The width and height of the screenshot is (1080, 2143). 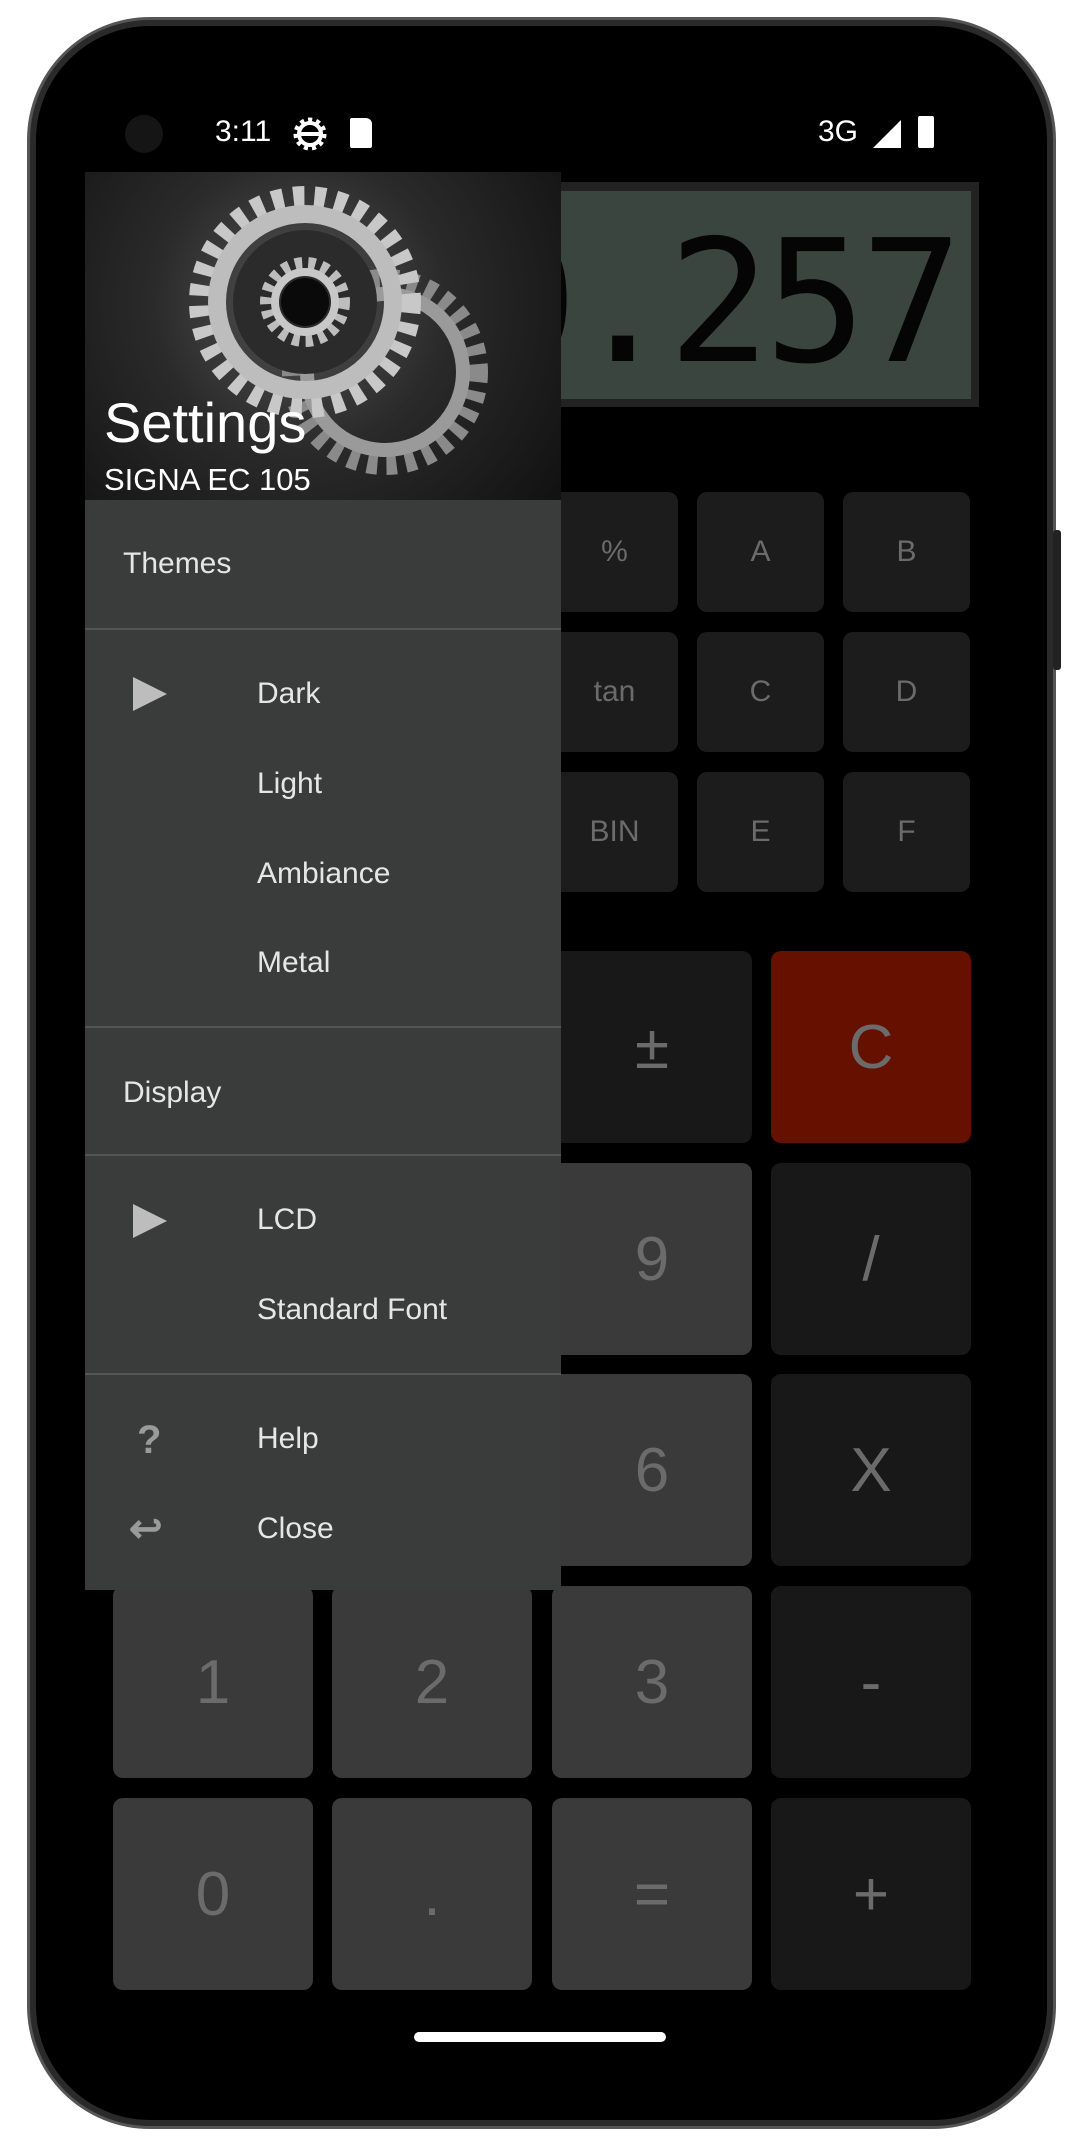 I want to click on key-button: 3, so click(x=652, y=1682).